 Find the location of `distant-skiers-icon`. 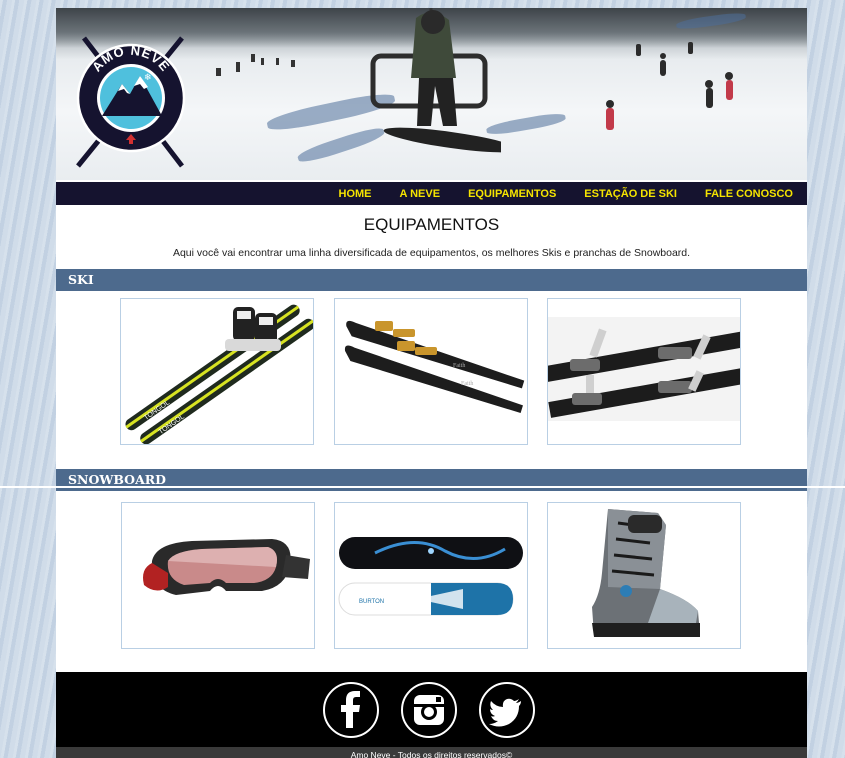

distant-skiers-icon is located at coordinates (255, 65).